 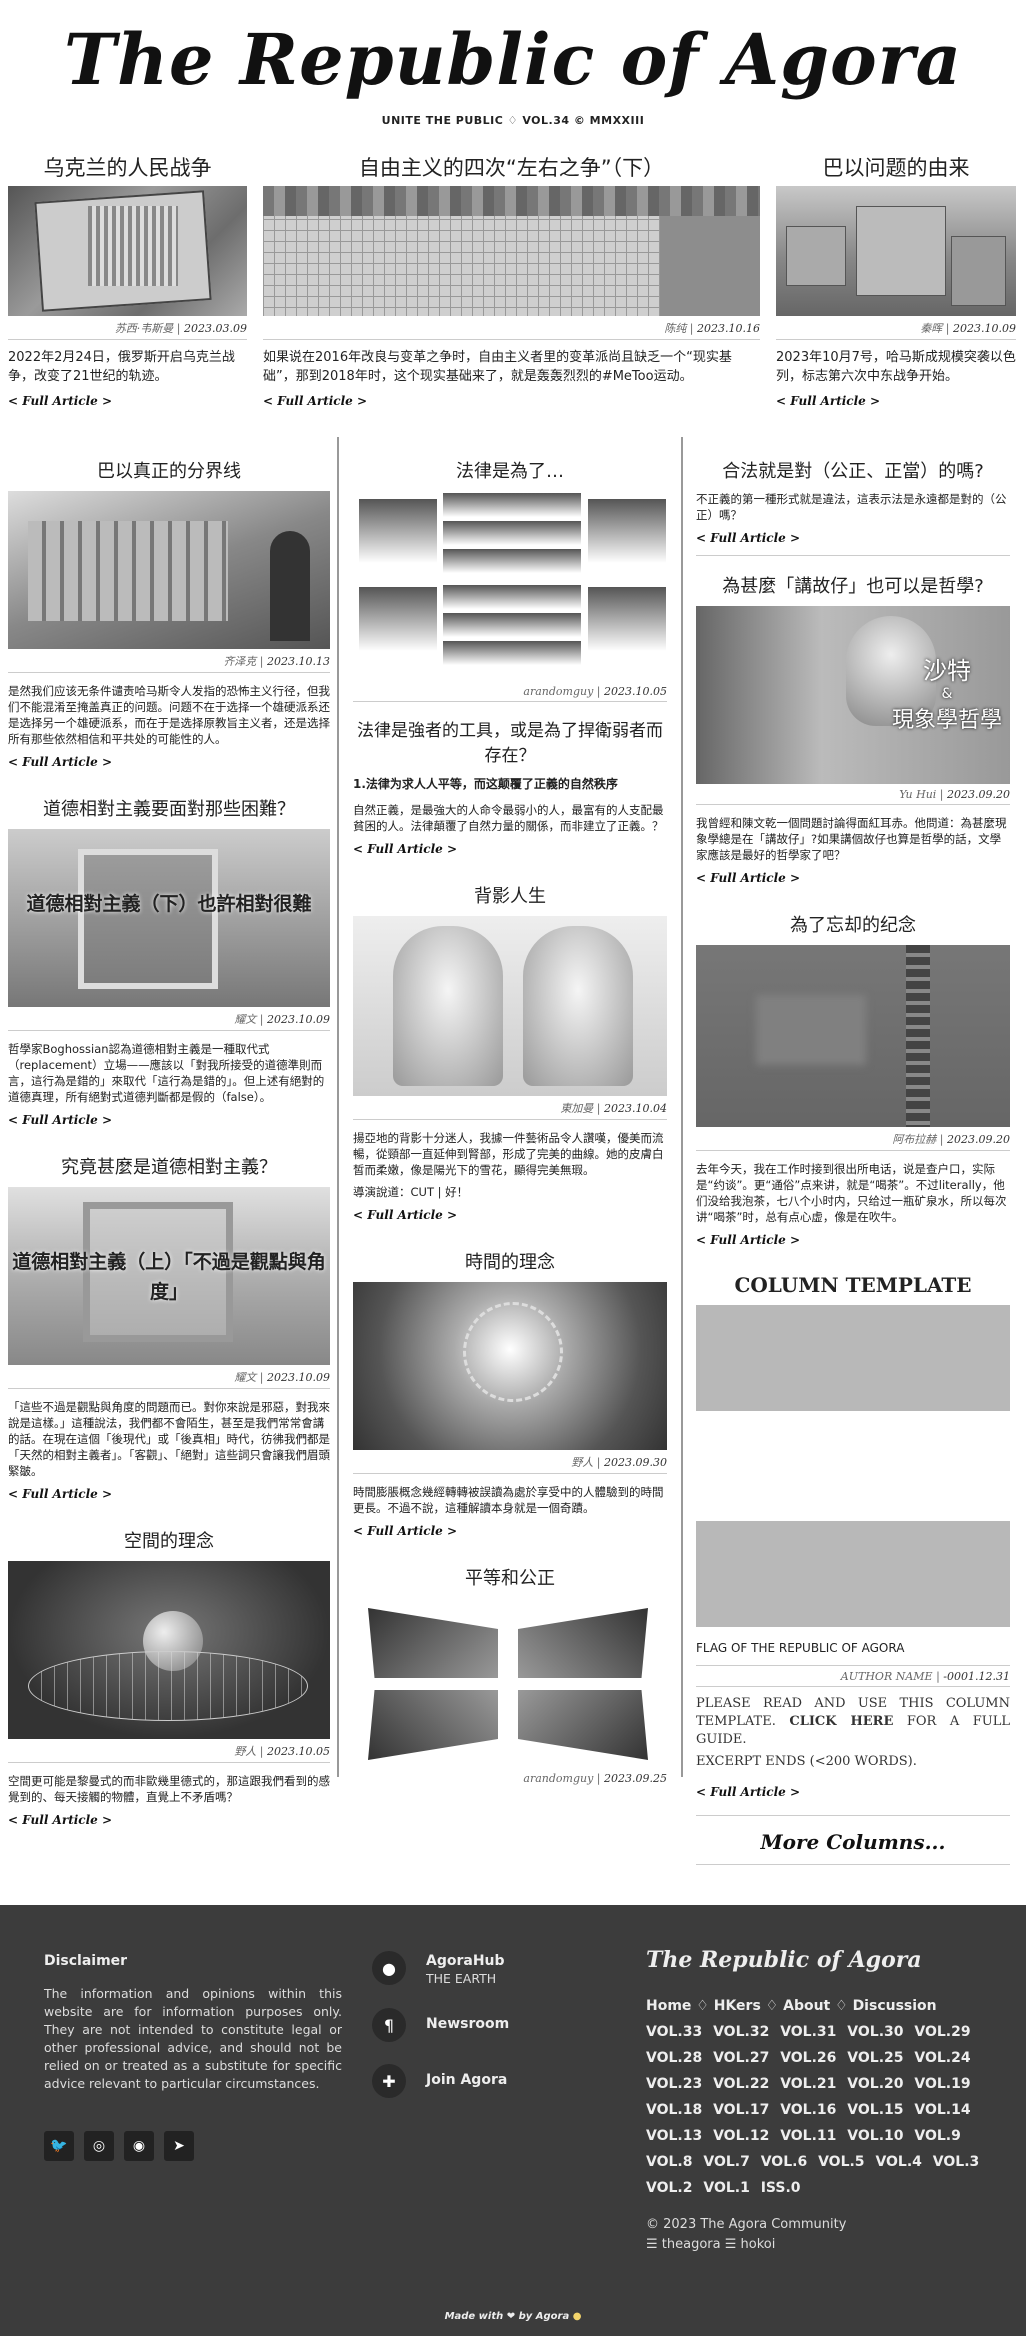 I want to click on volume-link: VOL.10, so click(x=875, y=2136).